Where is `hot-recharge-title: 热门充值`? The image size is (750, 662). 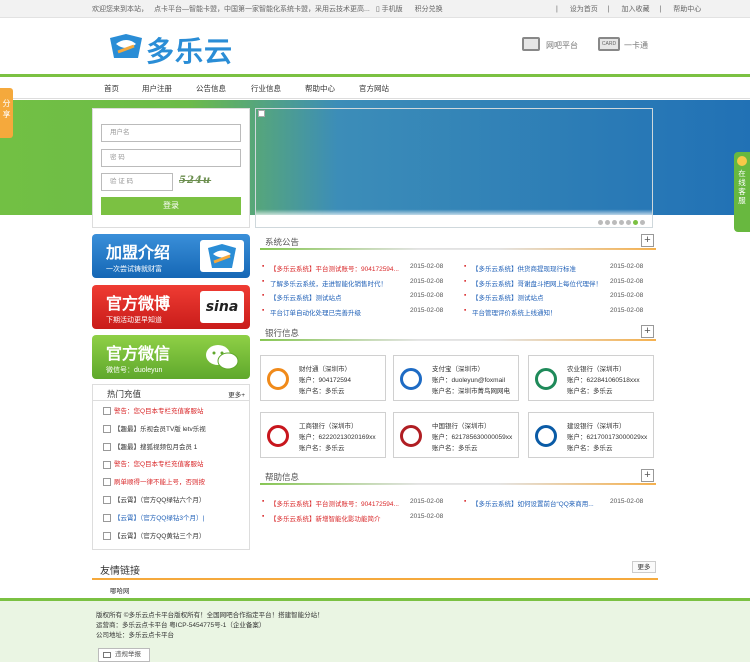 hot-recharge-title: 热门充值 is located at coordinates (124, 394).